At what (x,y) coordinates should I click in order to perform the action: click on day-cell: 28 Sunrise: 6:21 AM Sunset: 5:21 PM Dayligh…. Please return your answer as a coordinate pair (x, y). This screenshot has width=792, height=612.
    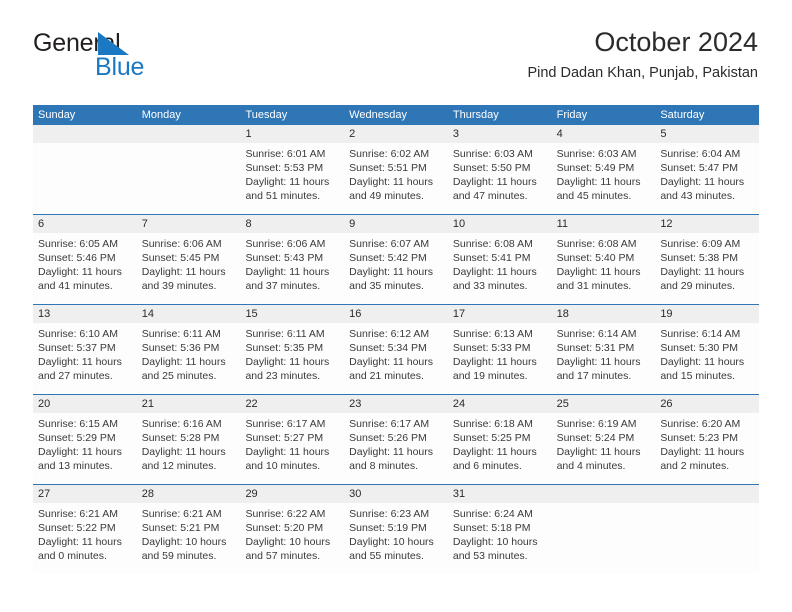
    Looking at the image, I should click on (188, 529).